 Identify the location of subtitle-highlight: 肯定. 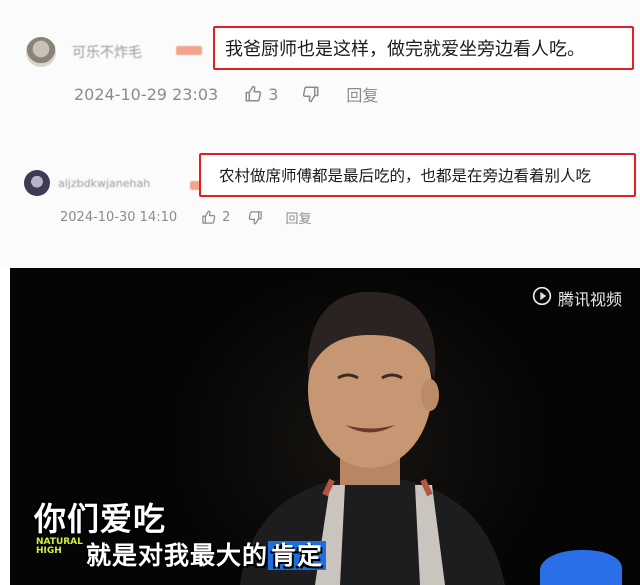
(297, 555).